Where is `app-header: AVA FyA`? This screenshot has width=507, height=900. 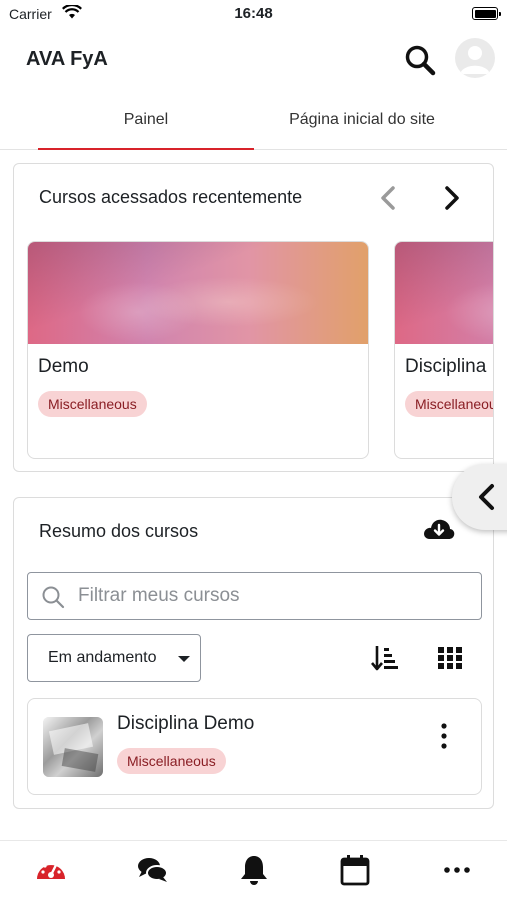 app-header: AVA FyA is located at coordinates (253, 60).